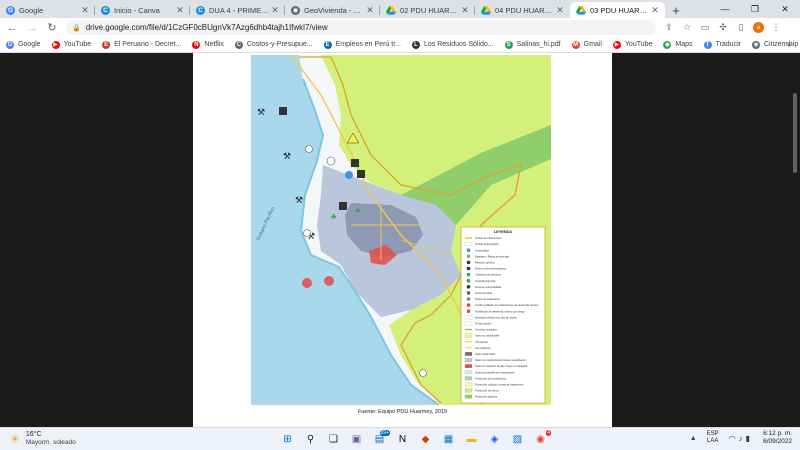 The image size is (800, 450). What do you see at coordinates (725, 9) in the screenshot?
I see `minimize-icon: —` at bounding box center [725, 9].